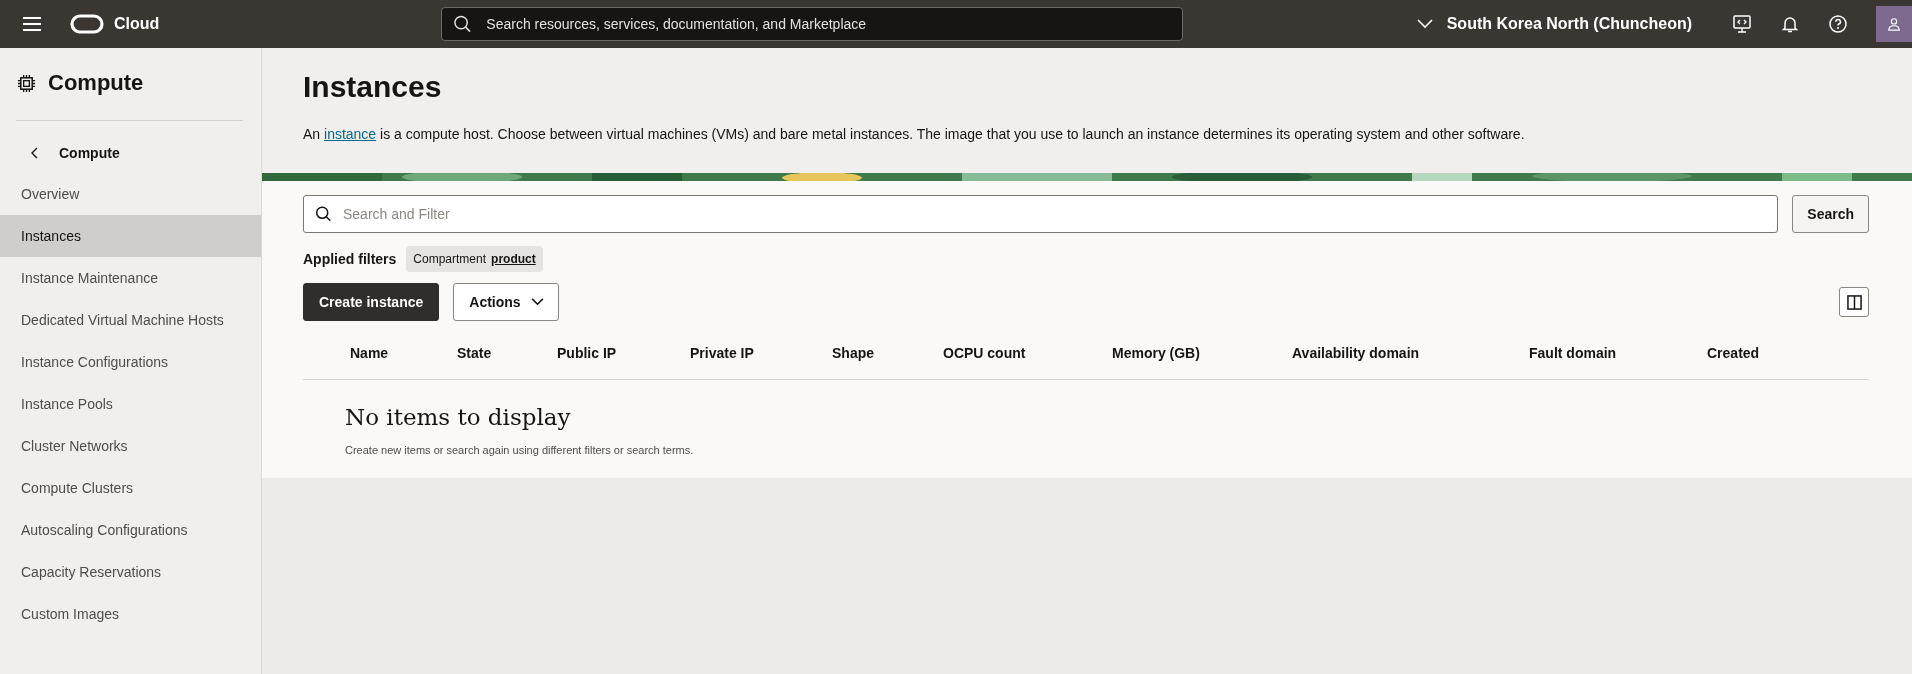 The image size is (1912, 674). Describe the element at coordinates (1202, 353) in the screenshot. I see `column-header: Memory (GB)` at that location.